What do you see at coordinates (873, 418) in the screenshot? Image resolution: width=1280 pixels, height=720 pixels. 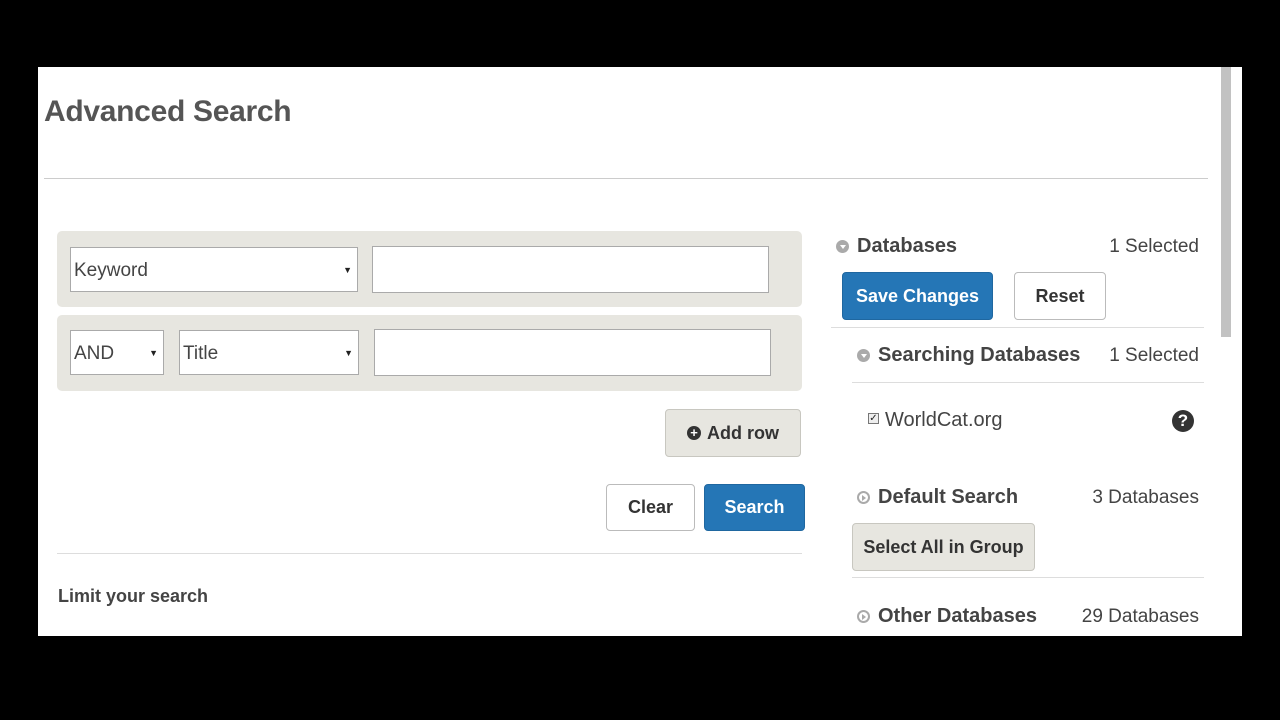 I see `worldcat-checkbox: ✓` at bounding box center [873, 418].